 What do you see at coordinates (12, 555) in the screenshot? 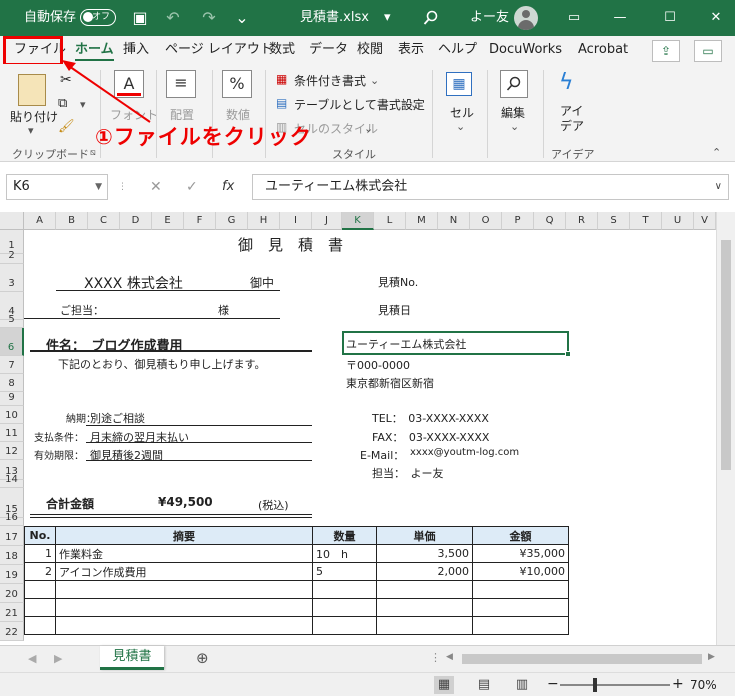
I see `row-header-18: 18` at bounding box center [12, 555].